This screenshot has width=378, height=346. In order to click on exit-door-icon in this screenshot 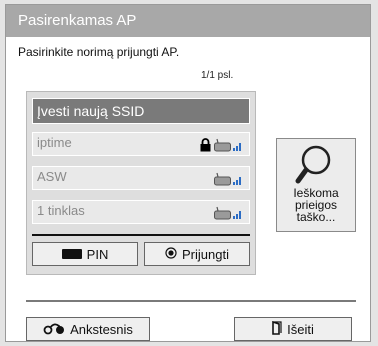, I will do `click(277, 329)`.